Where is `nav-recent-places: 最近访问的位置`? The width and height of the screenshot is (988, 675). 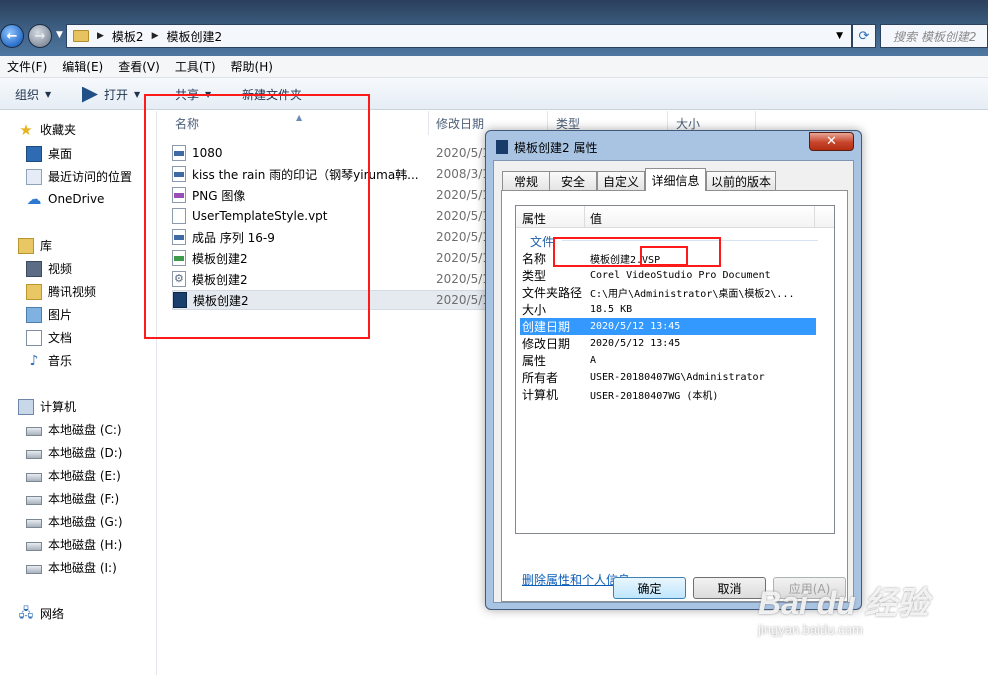 nav-recent-places: 最近访问的位置 is located at coordinates (79, 176).